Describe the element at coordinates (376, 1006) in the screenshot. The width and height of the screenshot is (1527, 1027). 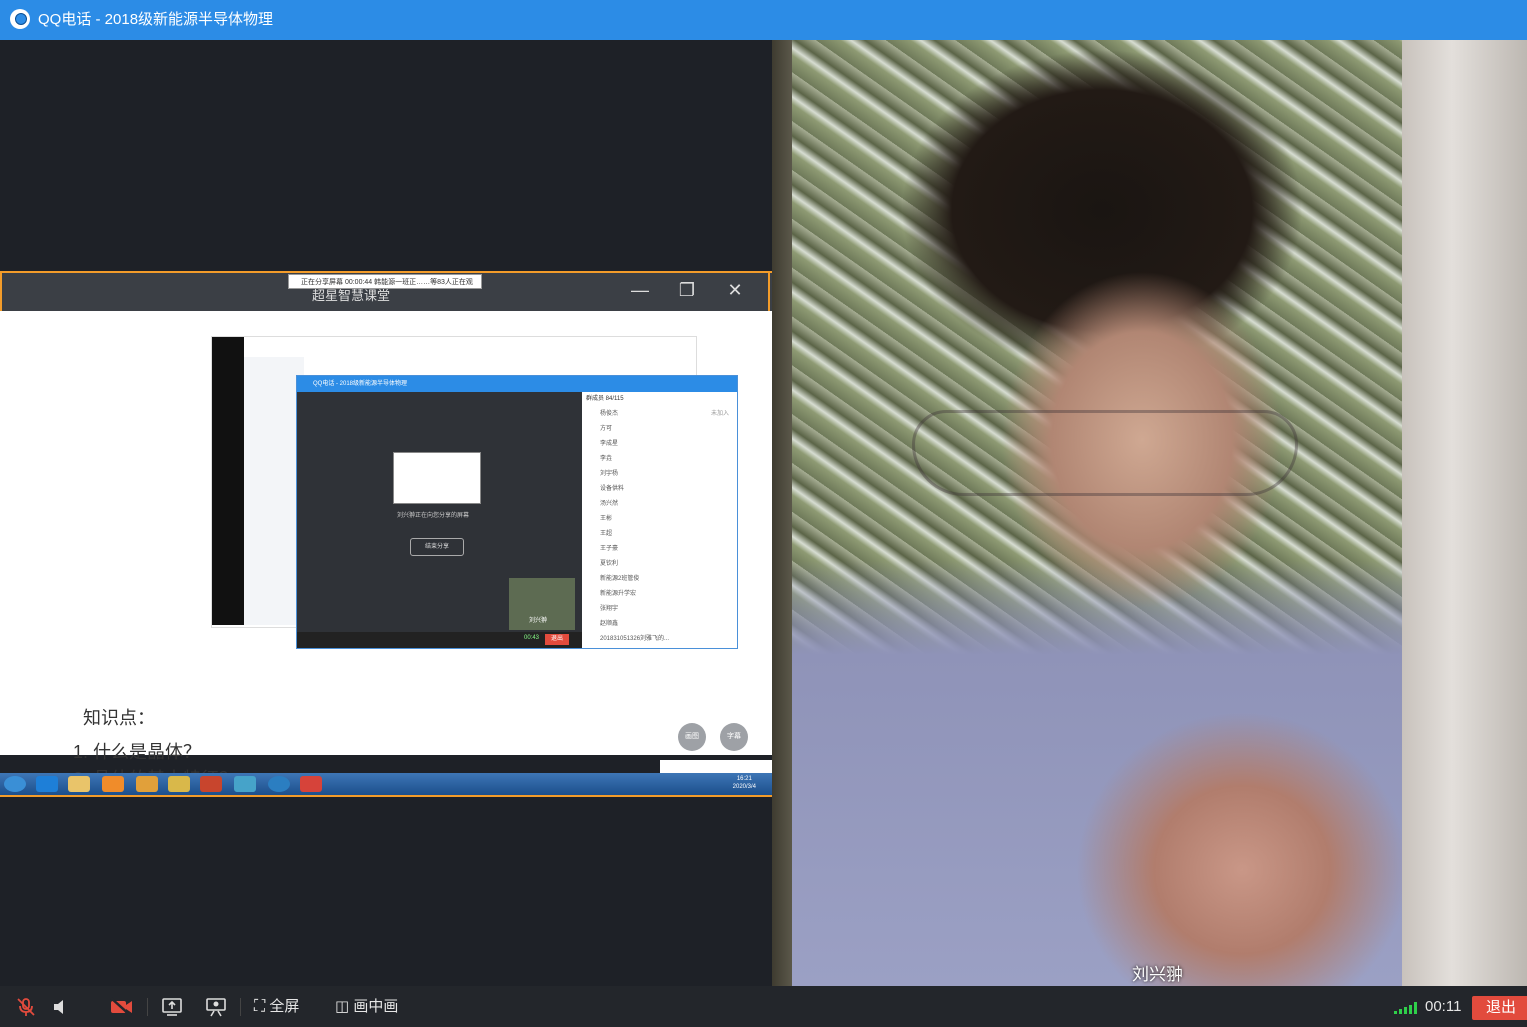
I see `picture-in-picture-label: 画中画` at that location.